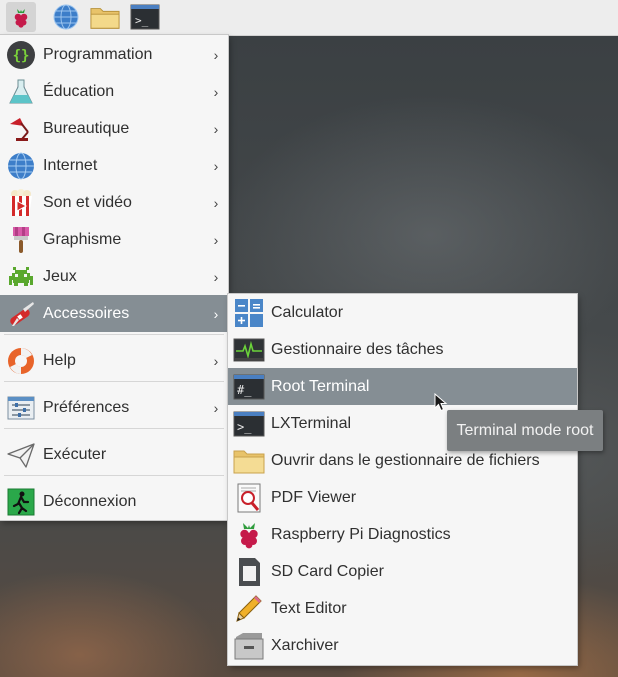 The height and width of the screenshot is (677, 618). Describe the element at coordinates (21, 240) in the screenshot. I see `paintbrush-icon` at that location.